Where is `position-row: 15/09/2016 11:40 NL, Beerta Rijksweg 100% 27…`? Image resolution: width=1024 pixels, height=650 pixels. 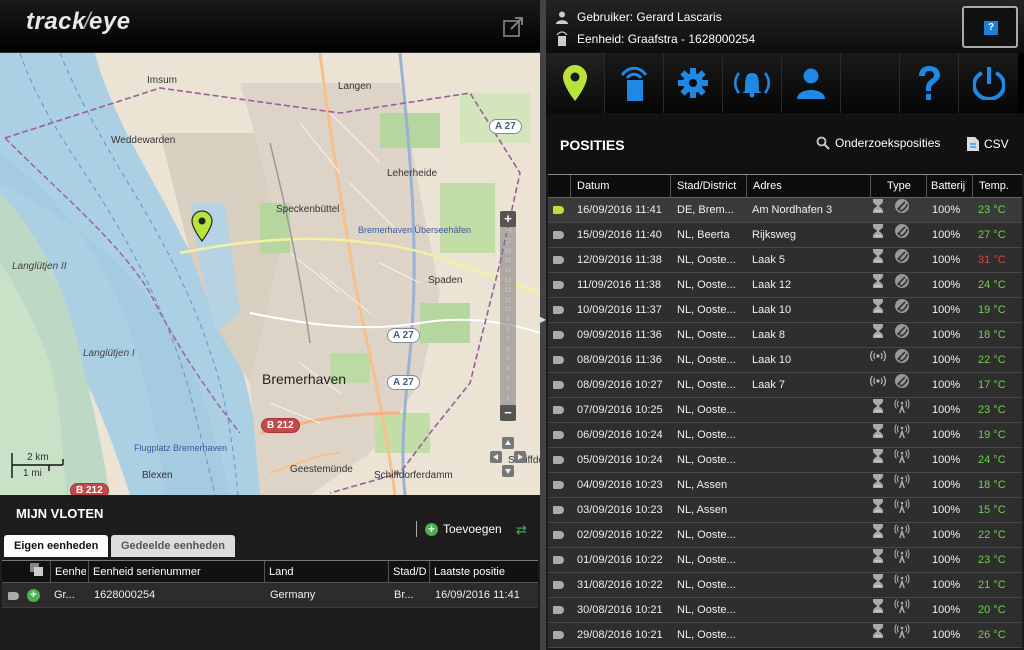 position-row: 15/09/2016 11:40 NL, Beerta Rijksweg 100% 27… is located at coordinates (785, 235).